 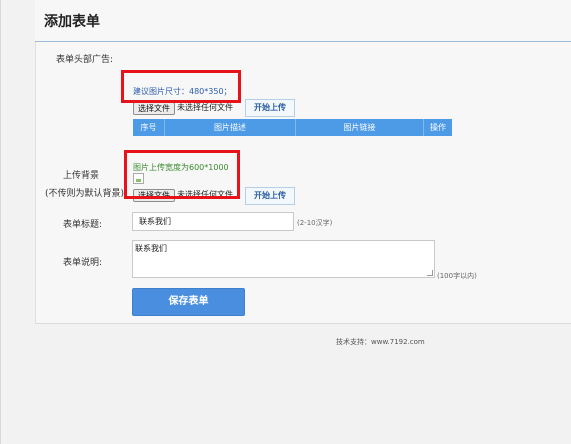 What do you see at coordinates (154, 108) in the screenshot?
I see `head-ad-choose-file-button: 选择文件` at bounding box center [154, 108].